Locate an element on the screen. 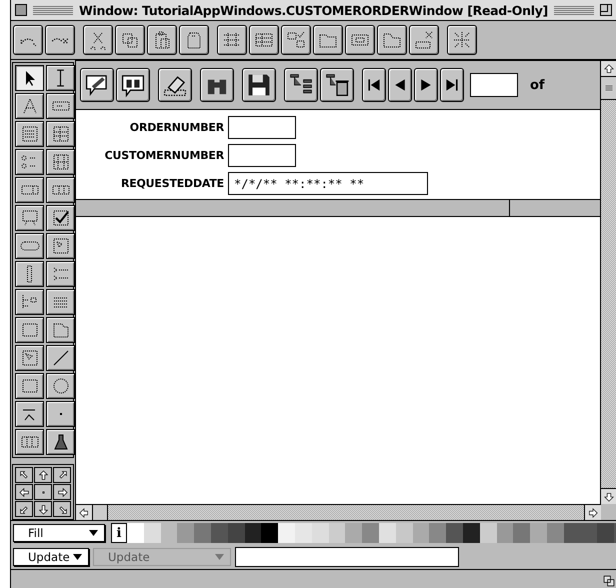 Image resolution: width=616 pixels, height=588 pixels. update-dropdown: Update is located at coordinates (51, 557).